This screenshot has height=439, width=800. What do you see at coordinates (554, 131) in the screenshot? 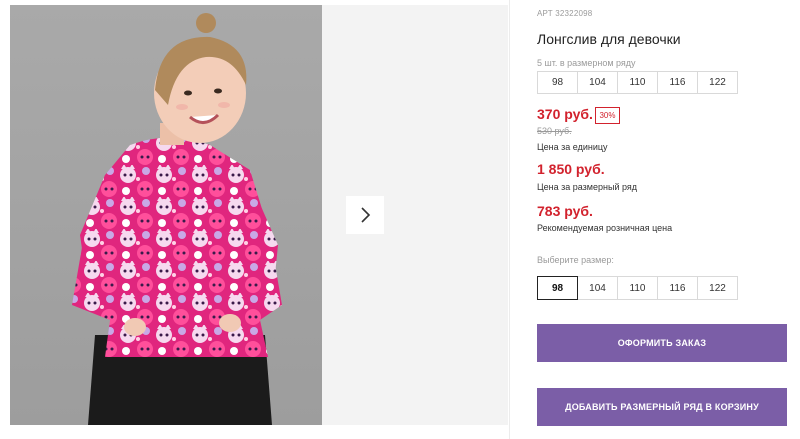
I see `old-price: 530 руб.` at bounding box center [554, 131].